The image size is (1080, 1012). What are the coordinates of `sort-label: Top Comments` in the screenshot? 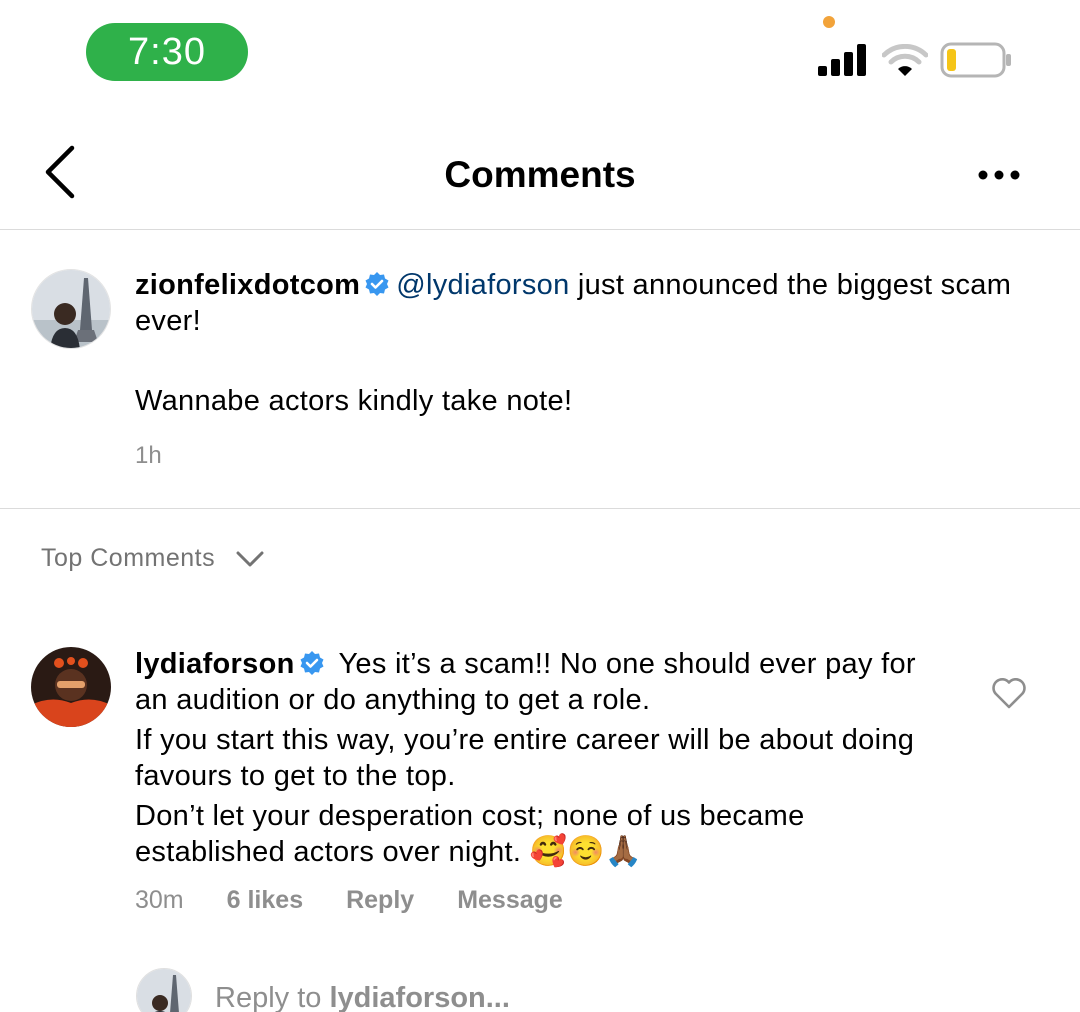 It's located at (128, 558).